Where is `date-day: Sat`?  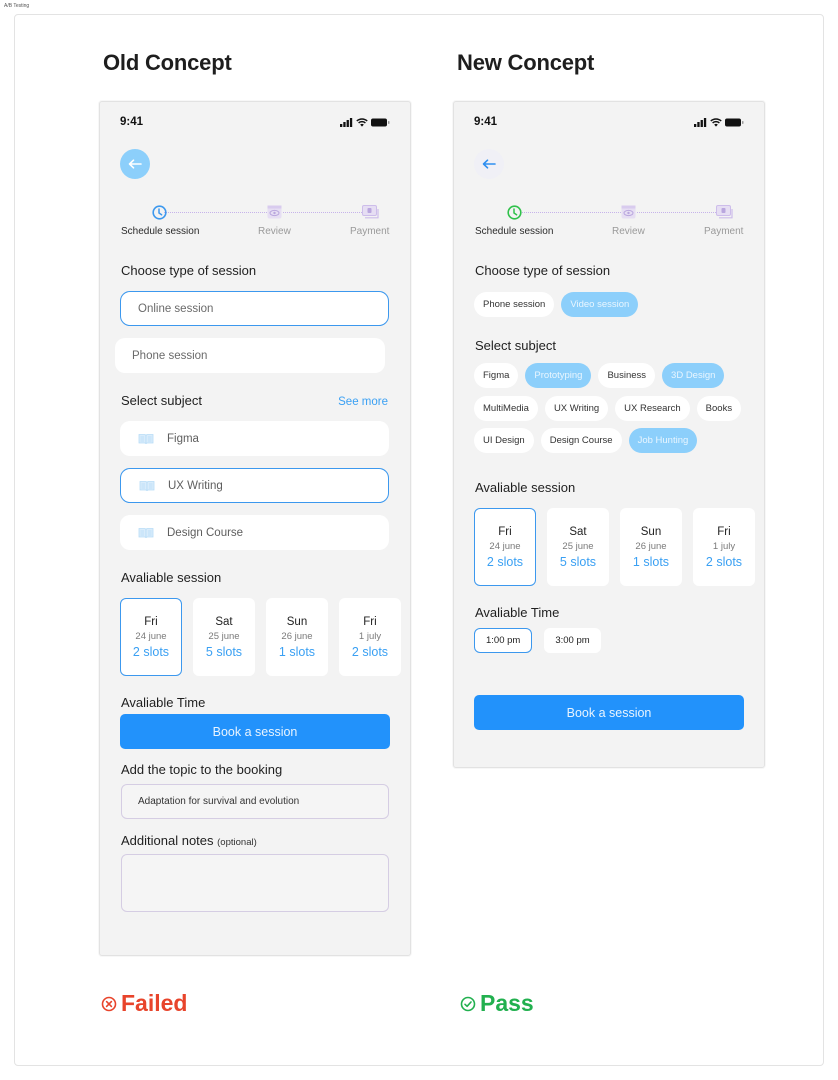
date-day: Sat is located at coordinates (224, 621).